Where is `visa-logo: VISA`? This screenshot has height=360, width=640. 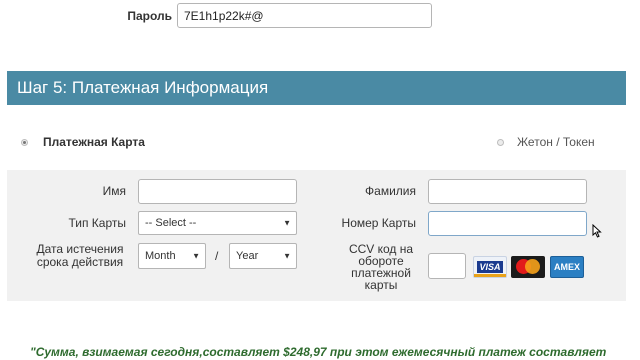
visa-logo: VISA is located at coordinates (490, 267).